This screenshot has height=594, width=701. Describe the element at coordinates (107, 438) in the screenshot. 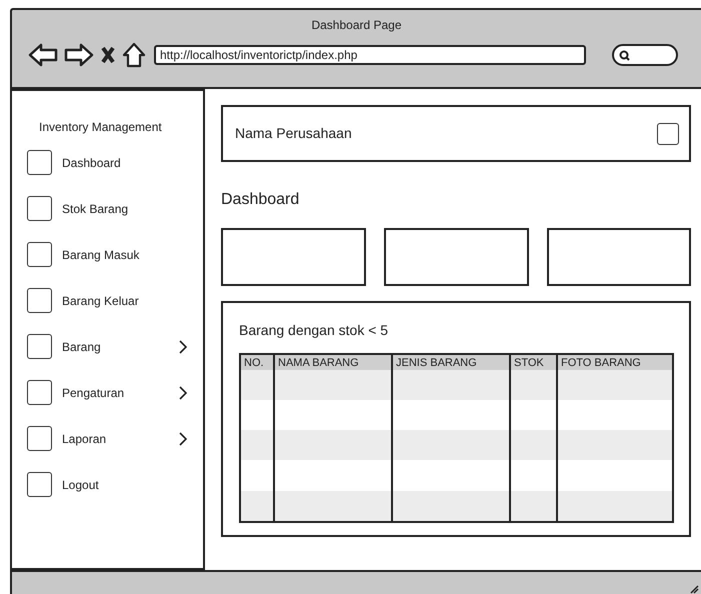

I see `sidebar-item: Laporan` at that location.